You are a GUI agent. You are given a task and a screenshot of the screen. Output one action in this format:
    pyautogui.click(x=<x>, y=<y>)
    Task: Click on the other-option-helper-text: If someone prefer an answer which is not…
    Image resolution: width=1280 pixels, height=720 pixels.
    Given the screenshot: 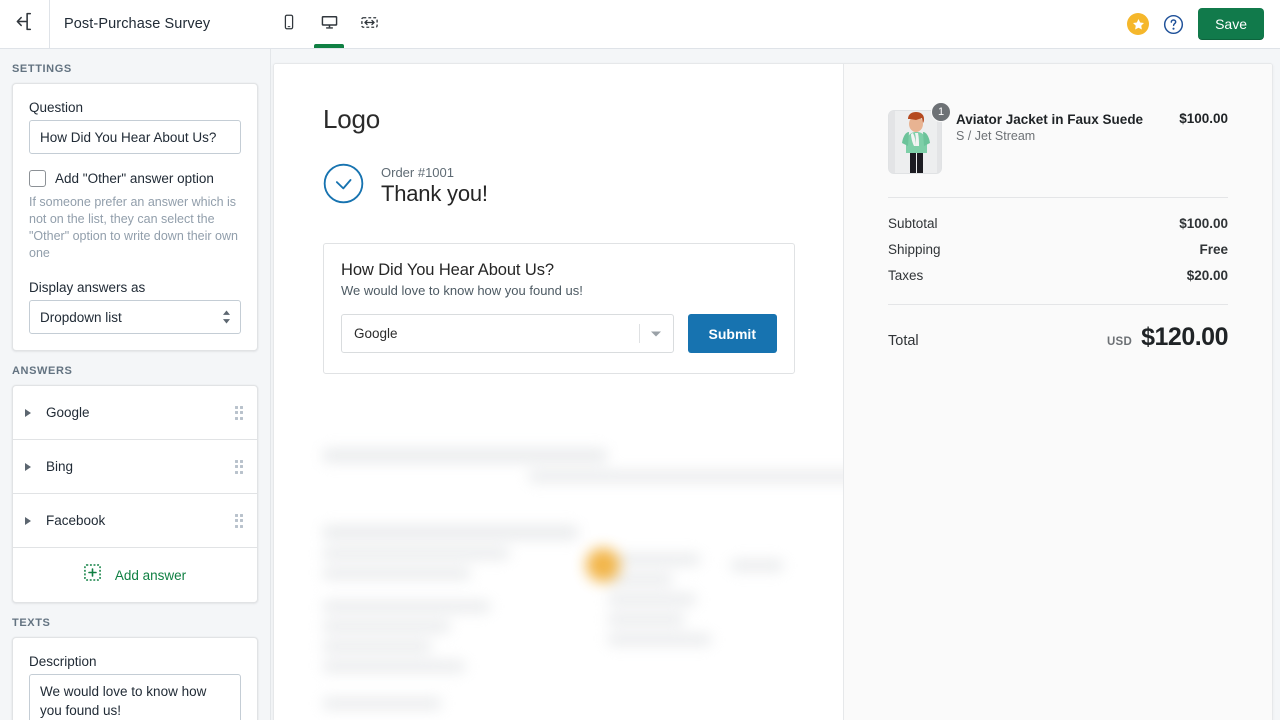 What is the action you would take?
    pyautogui.click(x=133, y=227)
    